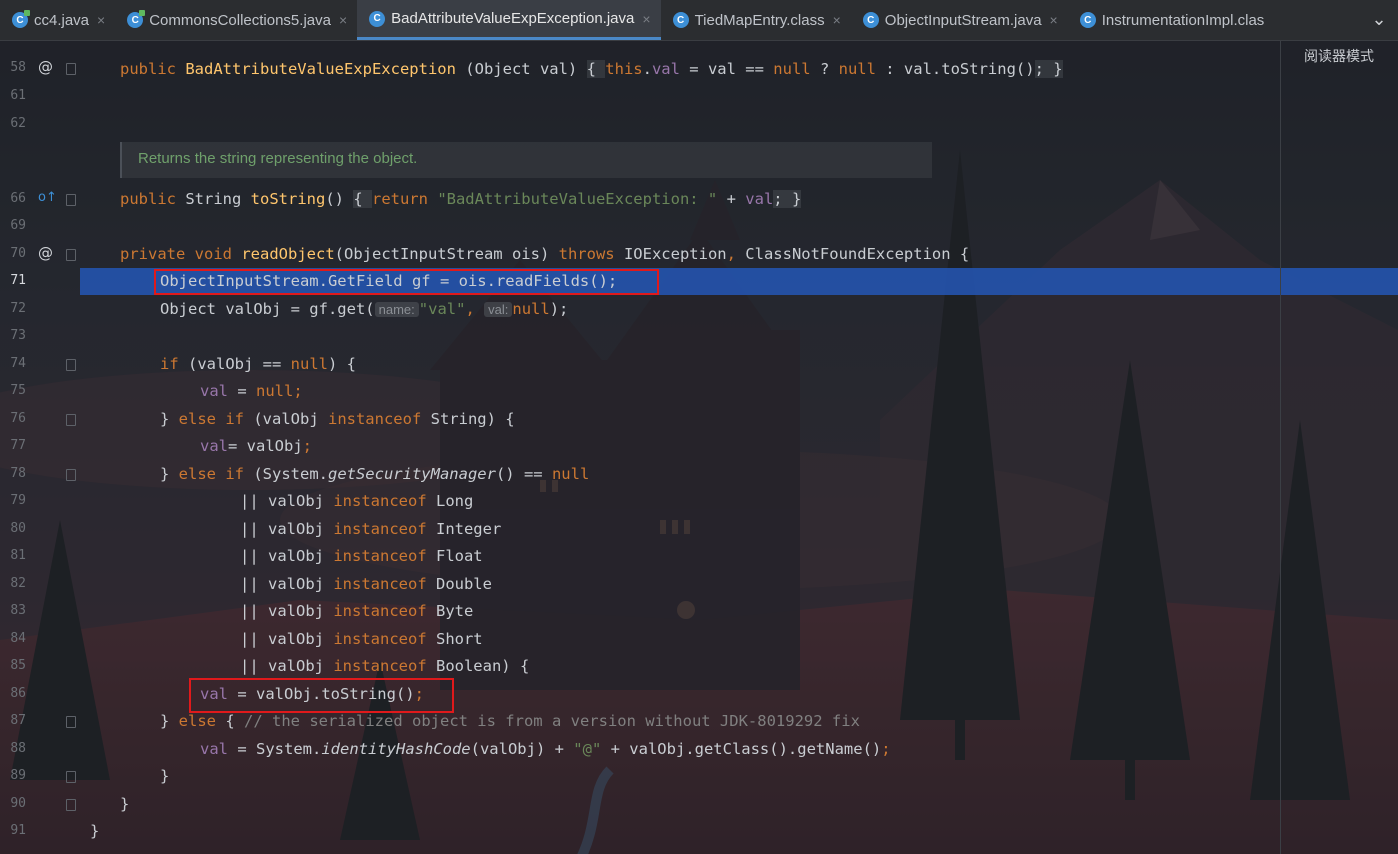 The image size is (1398, 854). I want to click on parameter-hint: val:, so click(498, 309).